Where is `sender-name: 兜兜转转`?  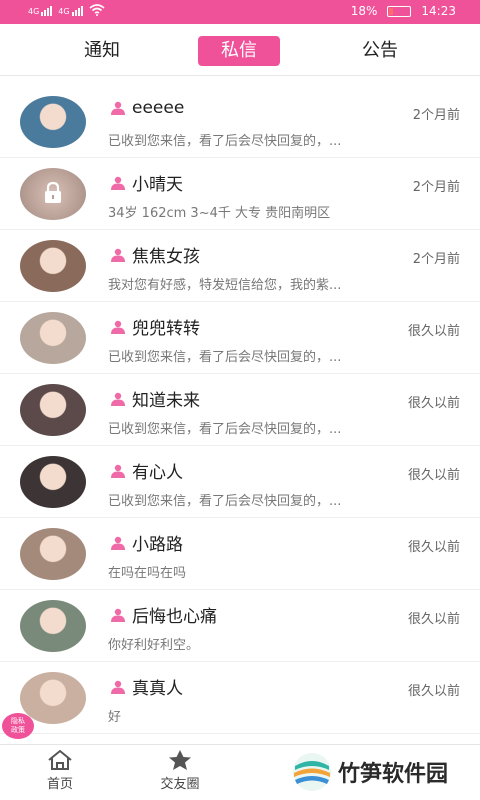
sender-name: 兜兜转转 is located at coordinates (166, 329).